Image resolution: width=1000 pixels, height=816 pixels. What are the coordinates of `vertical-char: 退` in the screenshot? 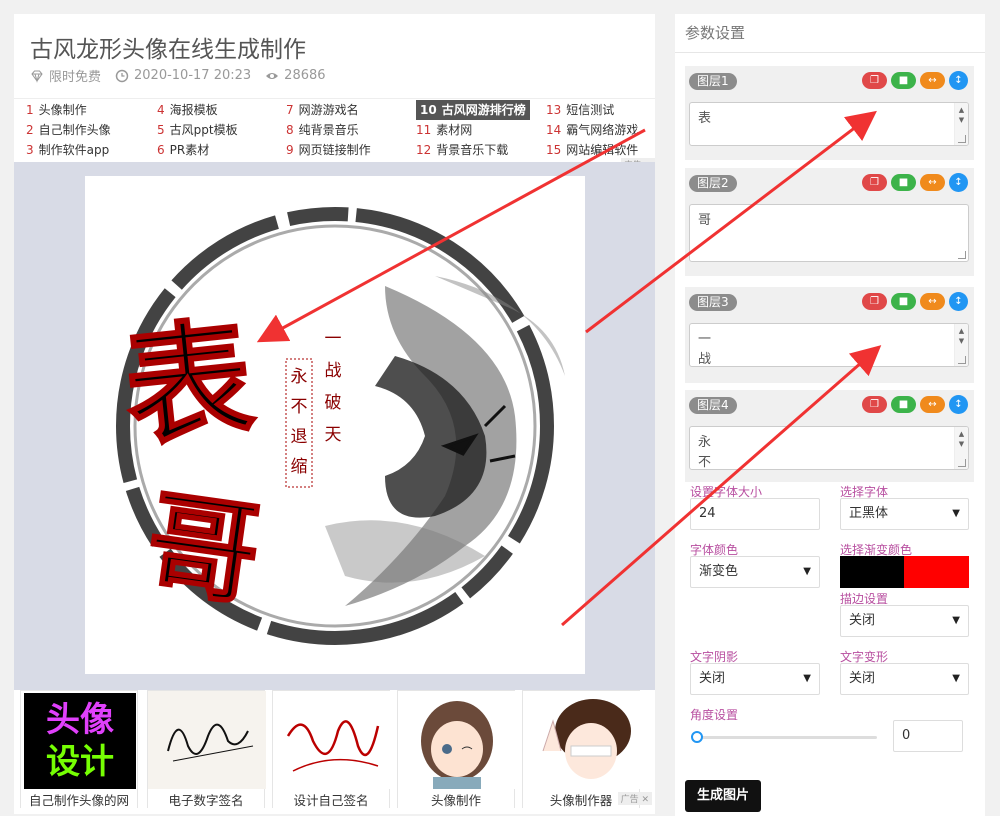 It's located at (299, 437).